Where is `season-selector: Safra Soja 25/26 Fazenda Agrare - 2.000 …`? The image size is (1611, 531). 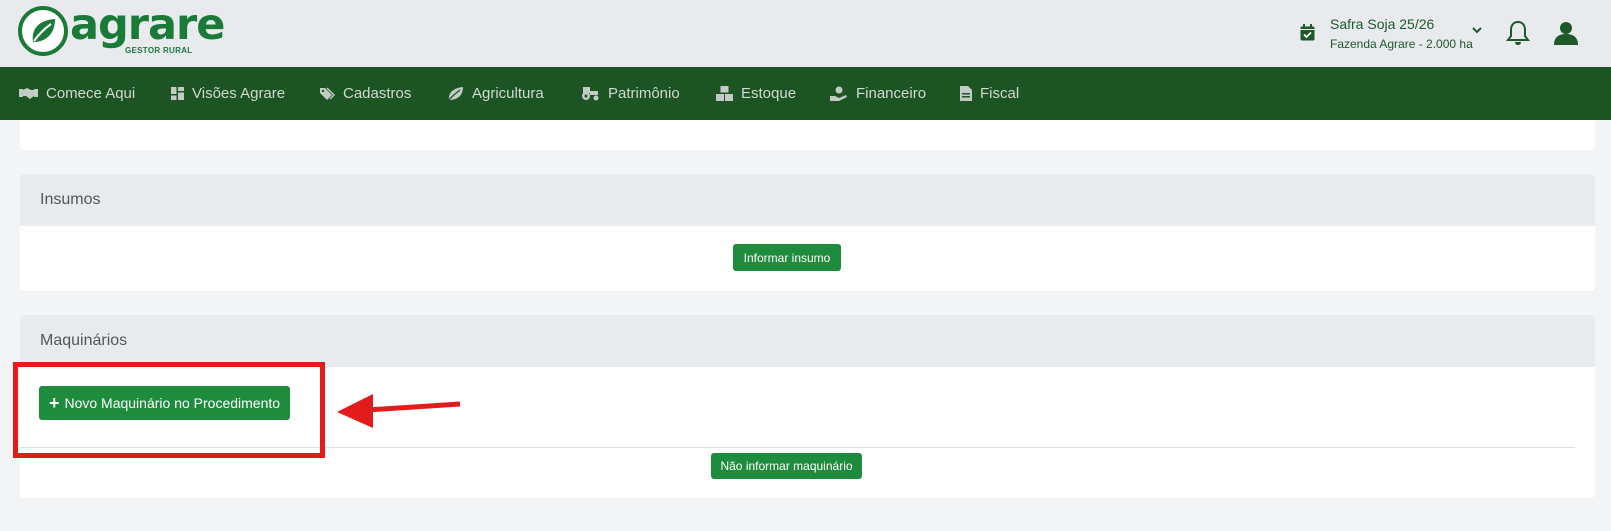
season-selector: Safra Soja 25/26 Fazenda Agrare - 2.000 … is located at coordinates (1391, 34).